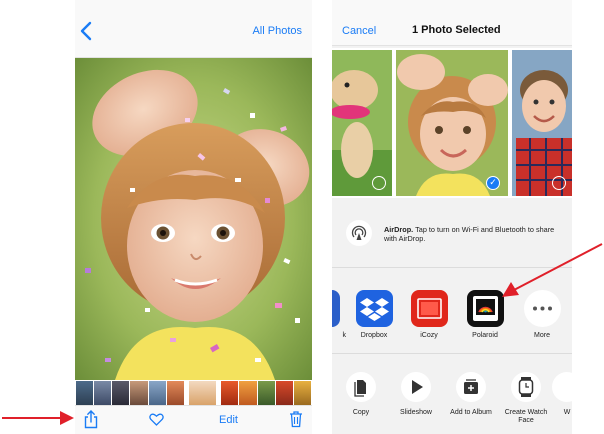  Describe the element at coordinates (567, 412) in the screenshot. I see `action-partial-label: W` at that location.